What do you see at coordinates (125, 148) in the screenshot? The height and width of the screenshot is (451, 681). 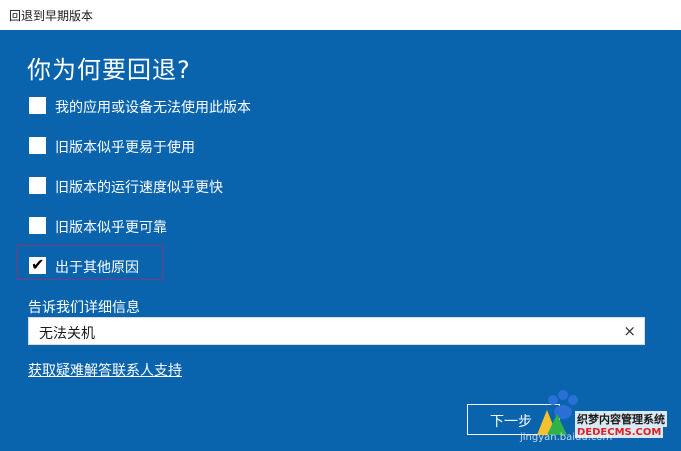 I see `option-label: 旧版本似乎更易于使用` at bounding box center [125, 148].